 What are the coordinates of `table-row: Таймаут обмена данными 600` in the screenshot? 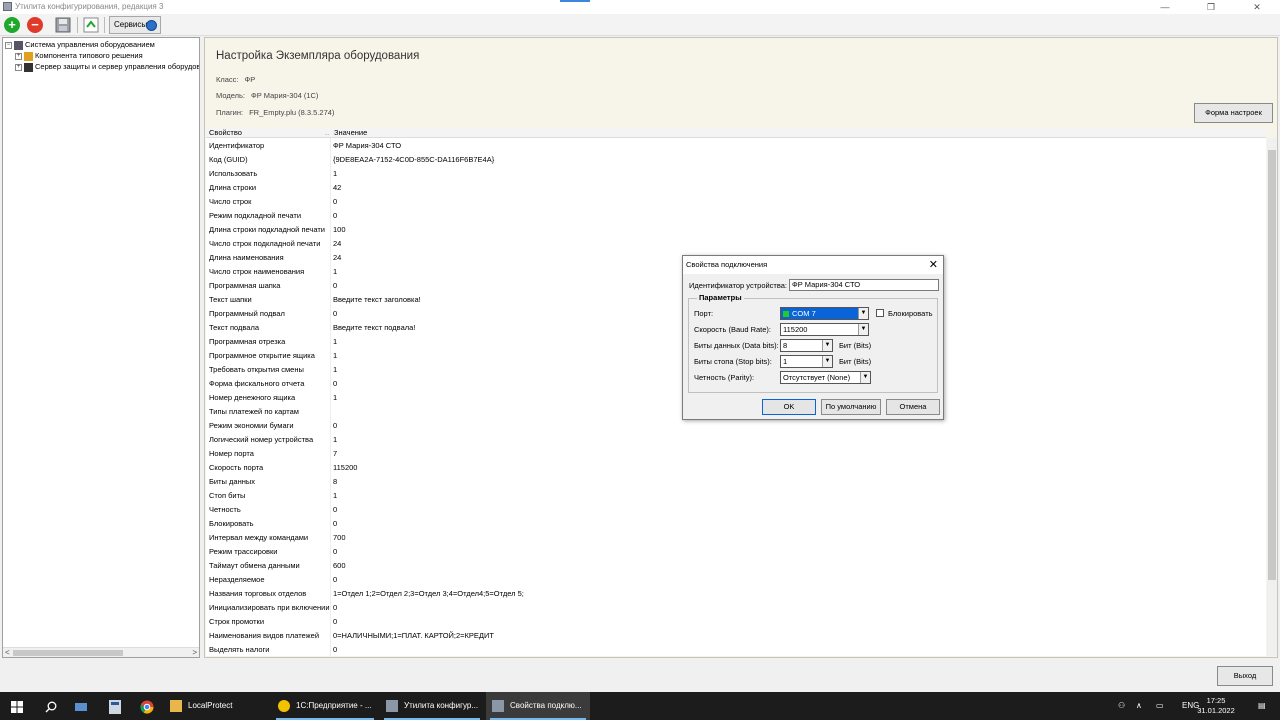 It's located at (736, 566).